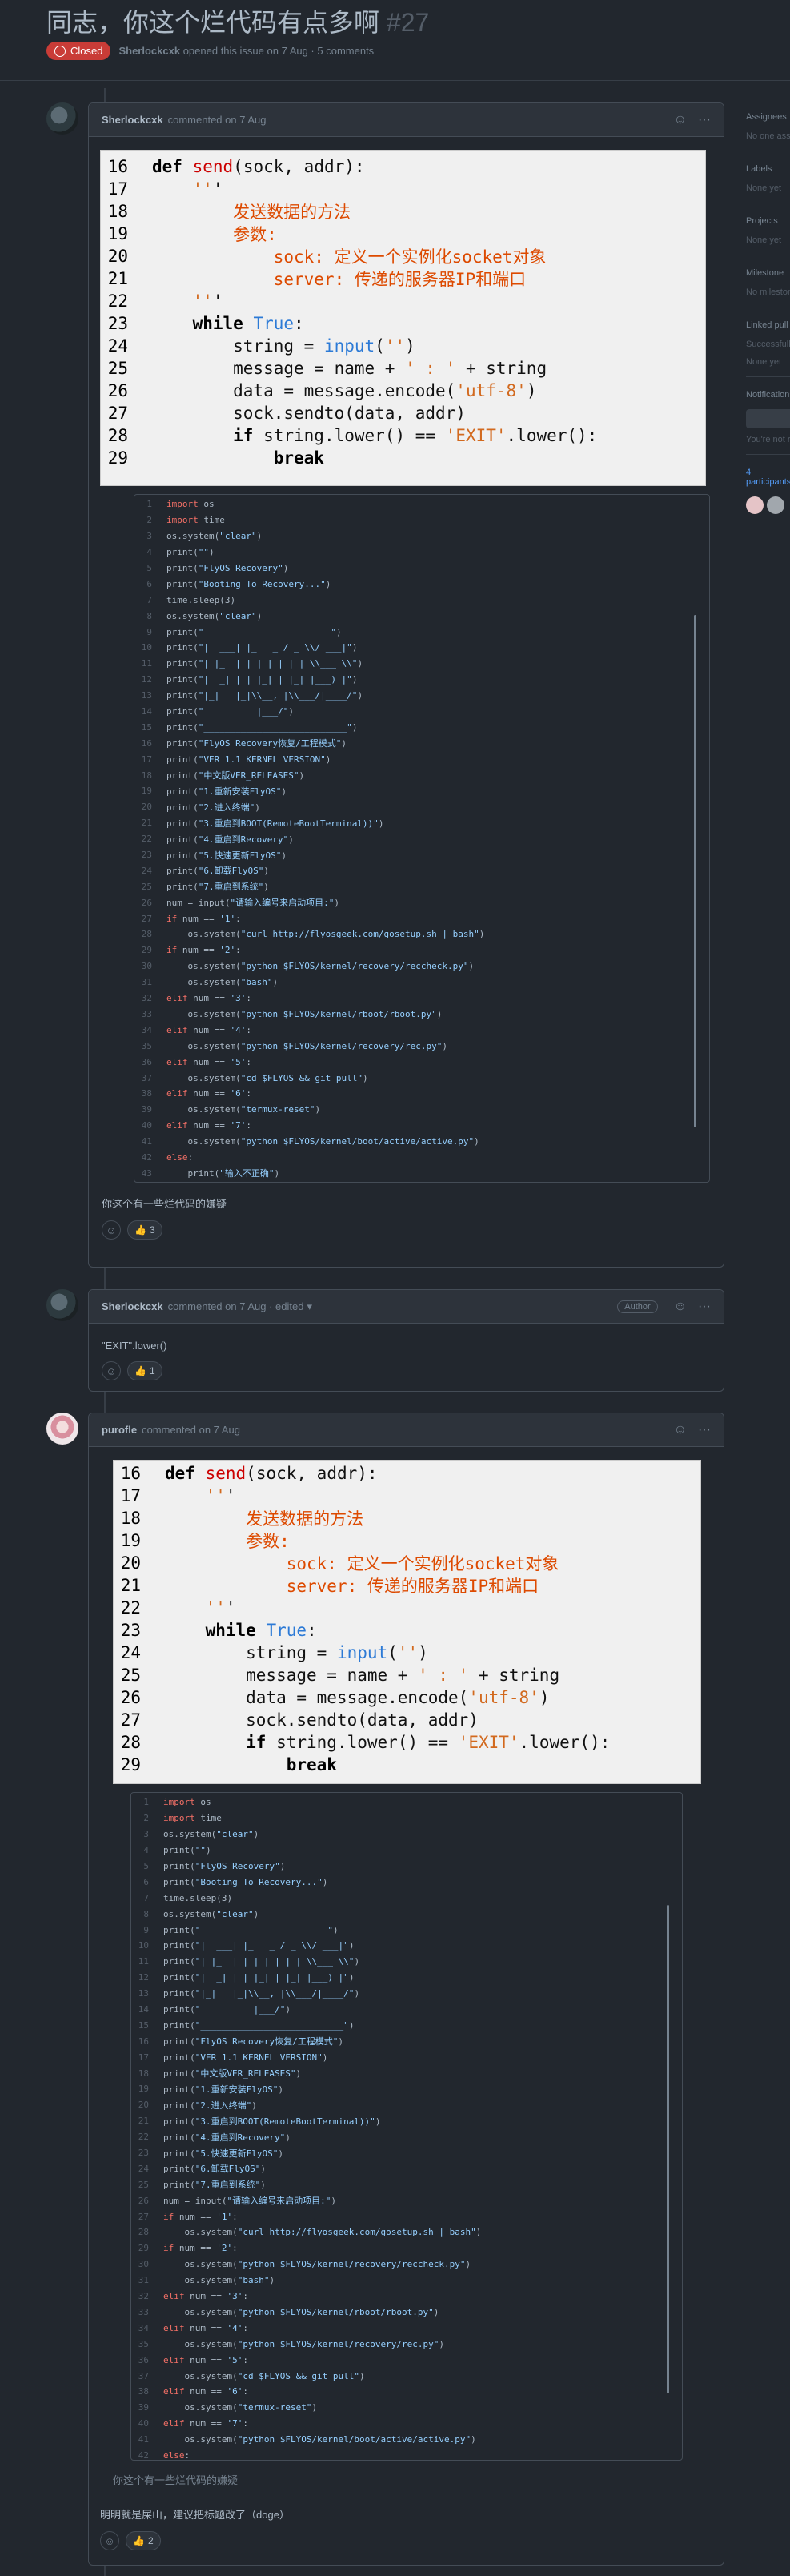  What do you see at coordinates (149, 51) in the screenshot?
I see `issue-author-link: Sherlockcxk` at bounding box center [149, 51].